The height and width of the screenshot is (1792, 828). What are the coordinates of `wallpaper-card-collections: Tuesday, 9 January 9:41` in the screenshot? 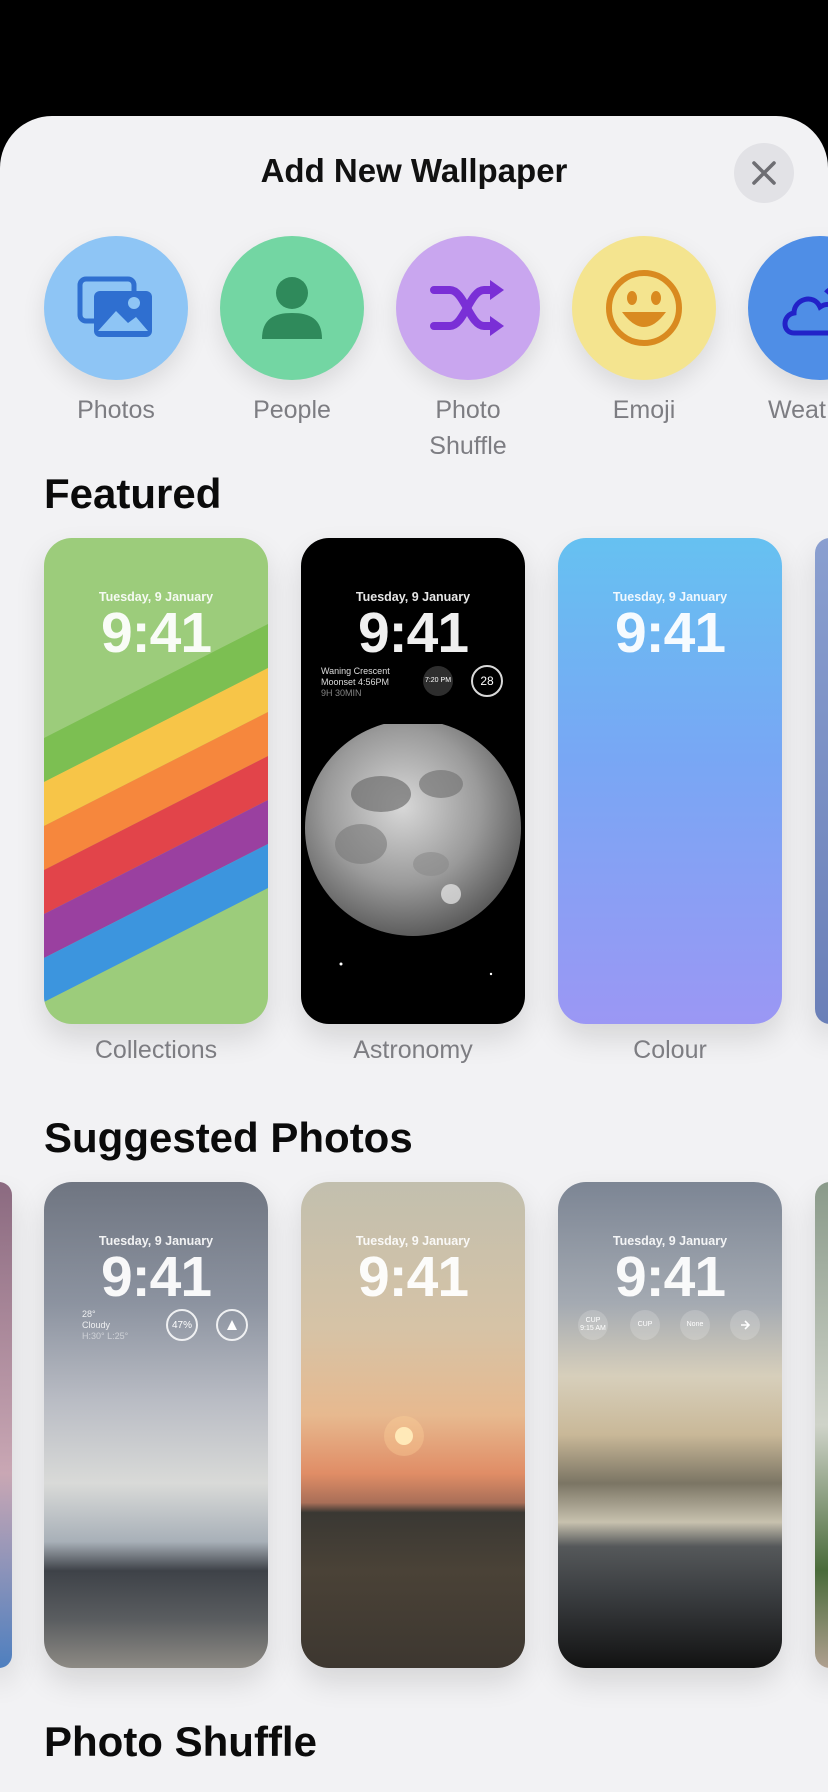 It's located at (156, 781).